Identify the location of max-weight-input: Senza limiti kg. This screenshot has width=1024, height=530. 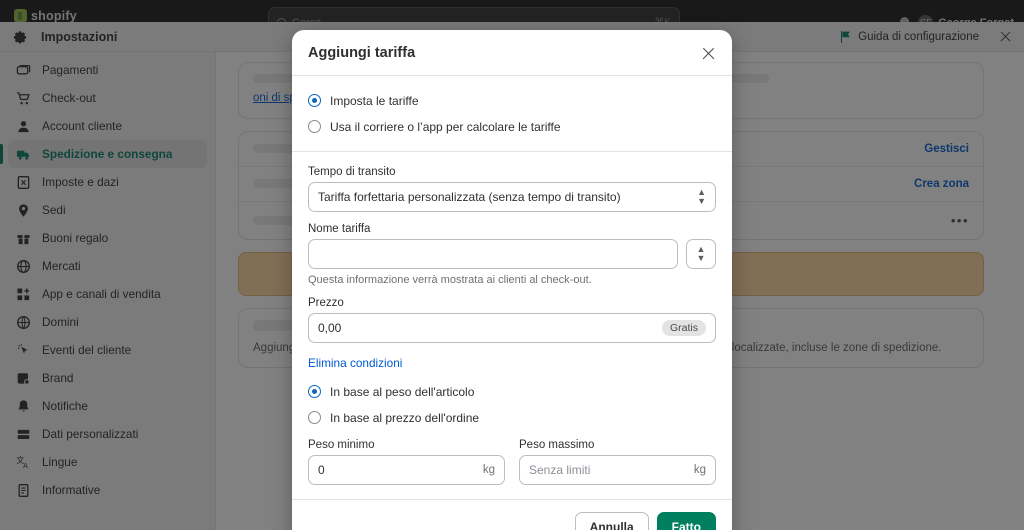
(617, 470).